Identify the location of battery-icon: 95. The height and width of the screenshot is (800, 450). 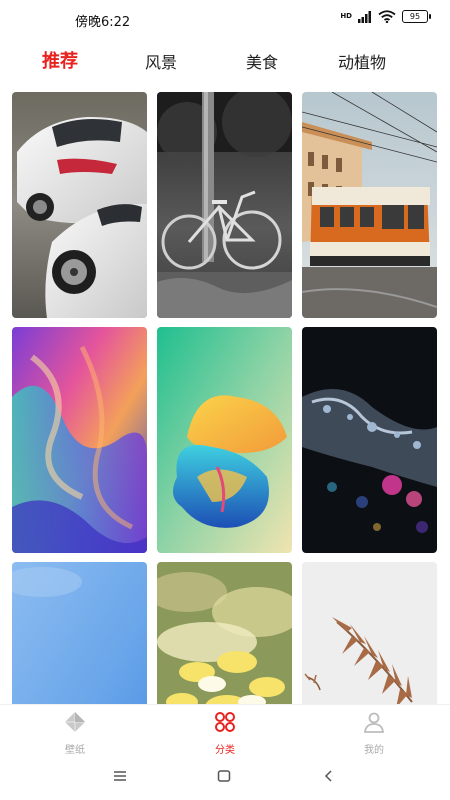
(416, 16).